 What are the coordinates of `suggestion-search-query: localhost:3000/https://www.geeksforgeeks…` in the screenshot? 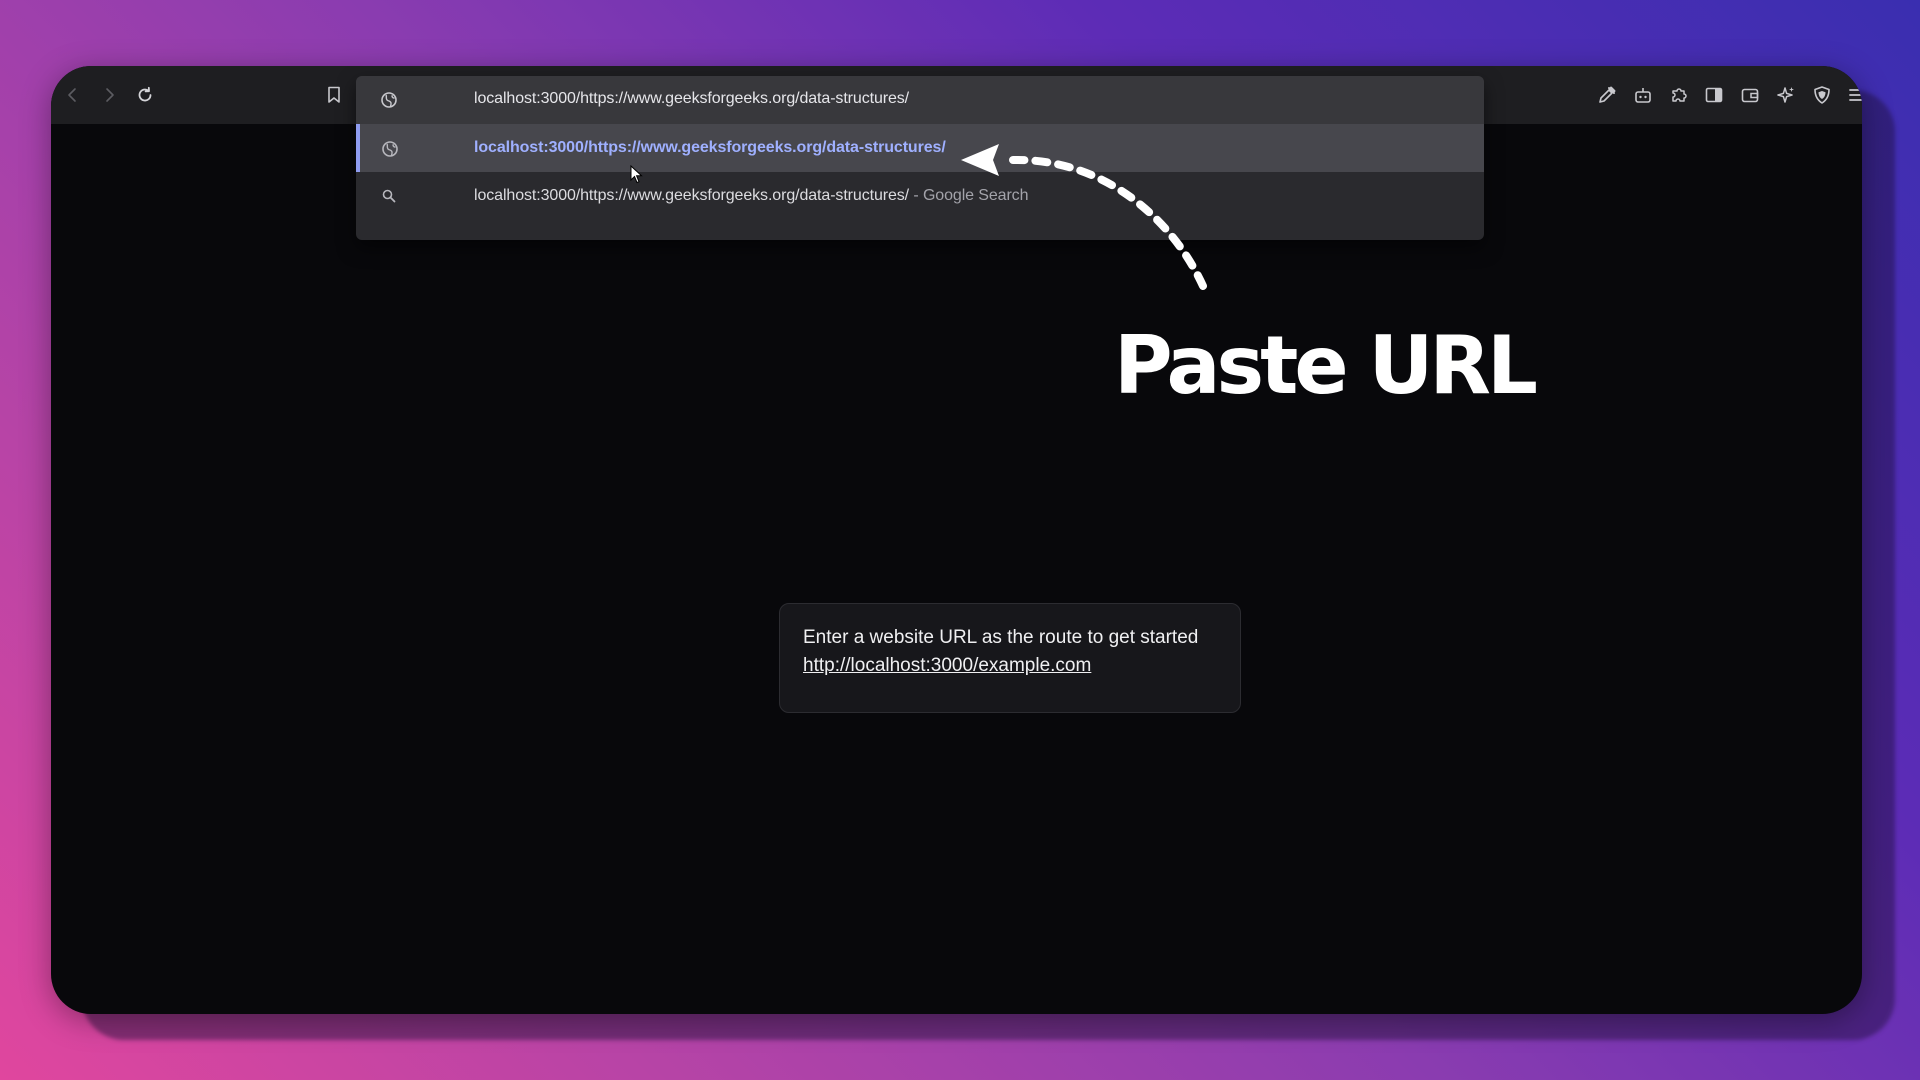 It's located at (692, 195).